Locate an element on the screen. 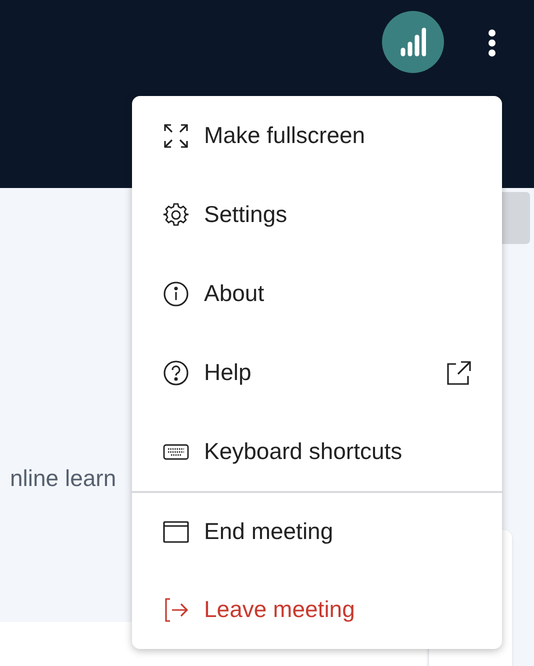  expand-icon is located at coordinates (176, 135).